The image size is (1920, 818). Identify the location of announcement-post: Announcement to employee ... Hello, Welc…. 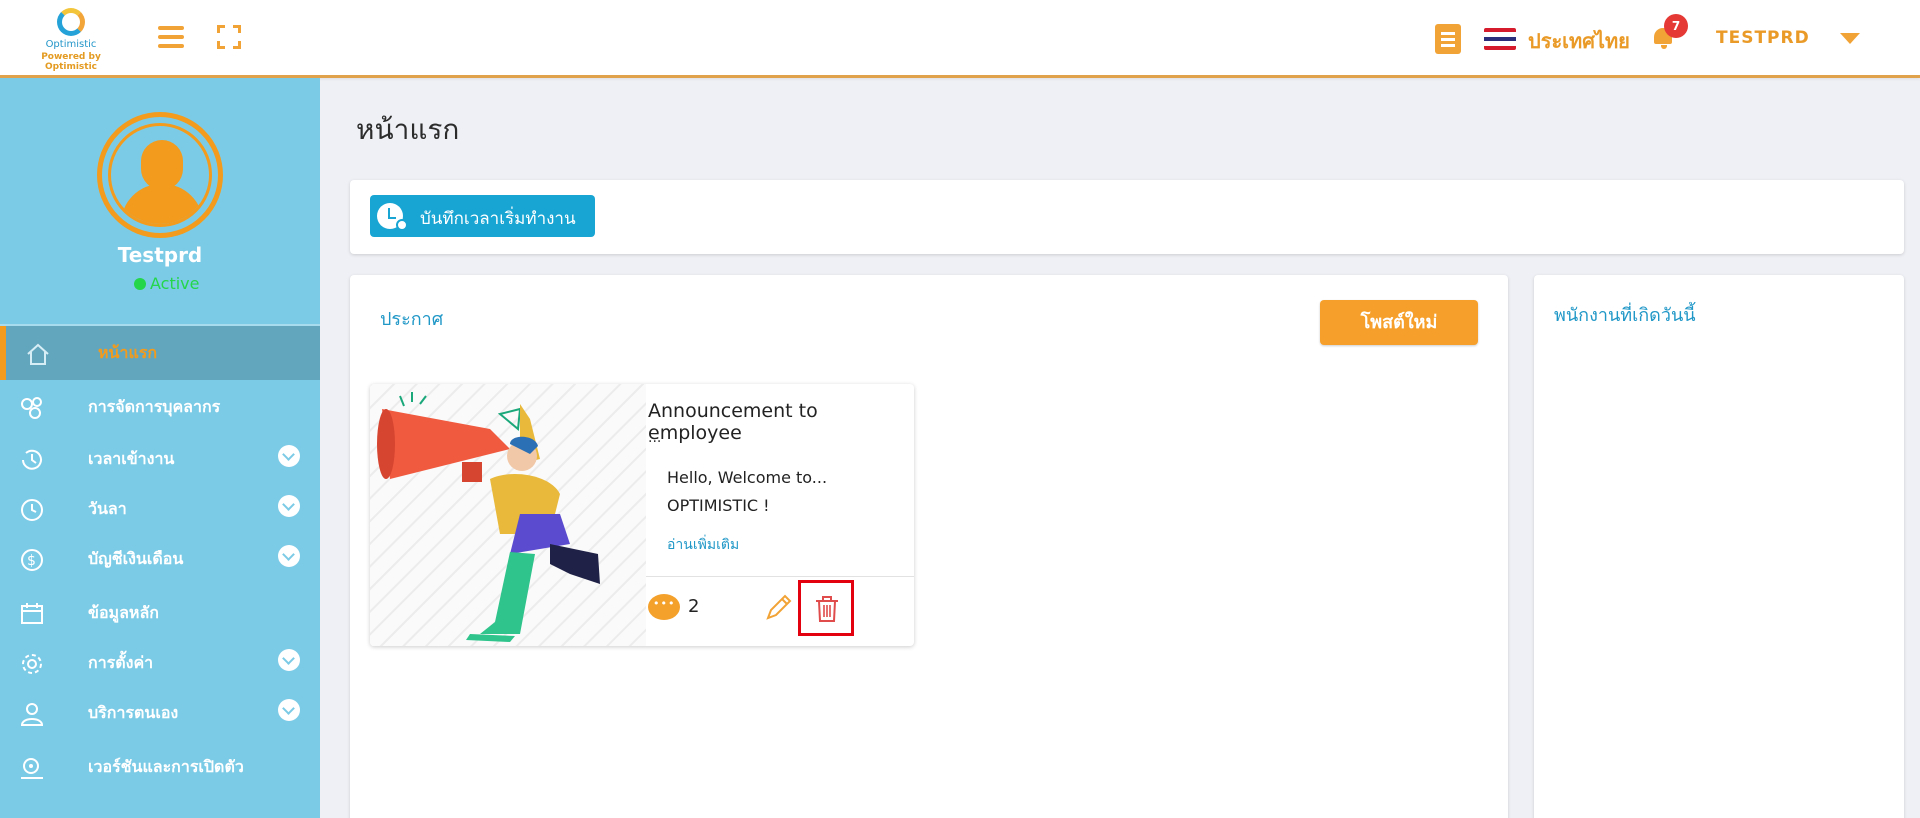
(642, 515).